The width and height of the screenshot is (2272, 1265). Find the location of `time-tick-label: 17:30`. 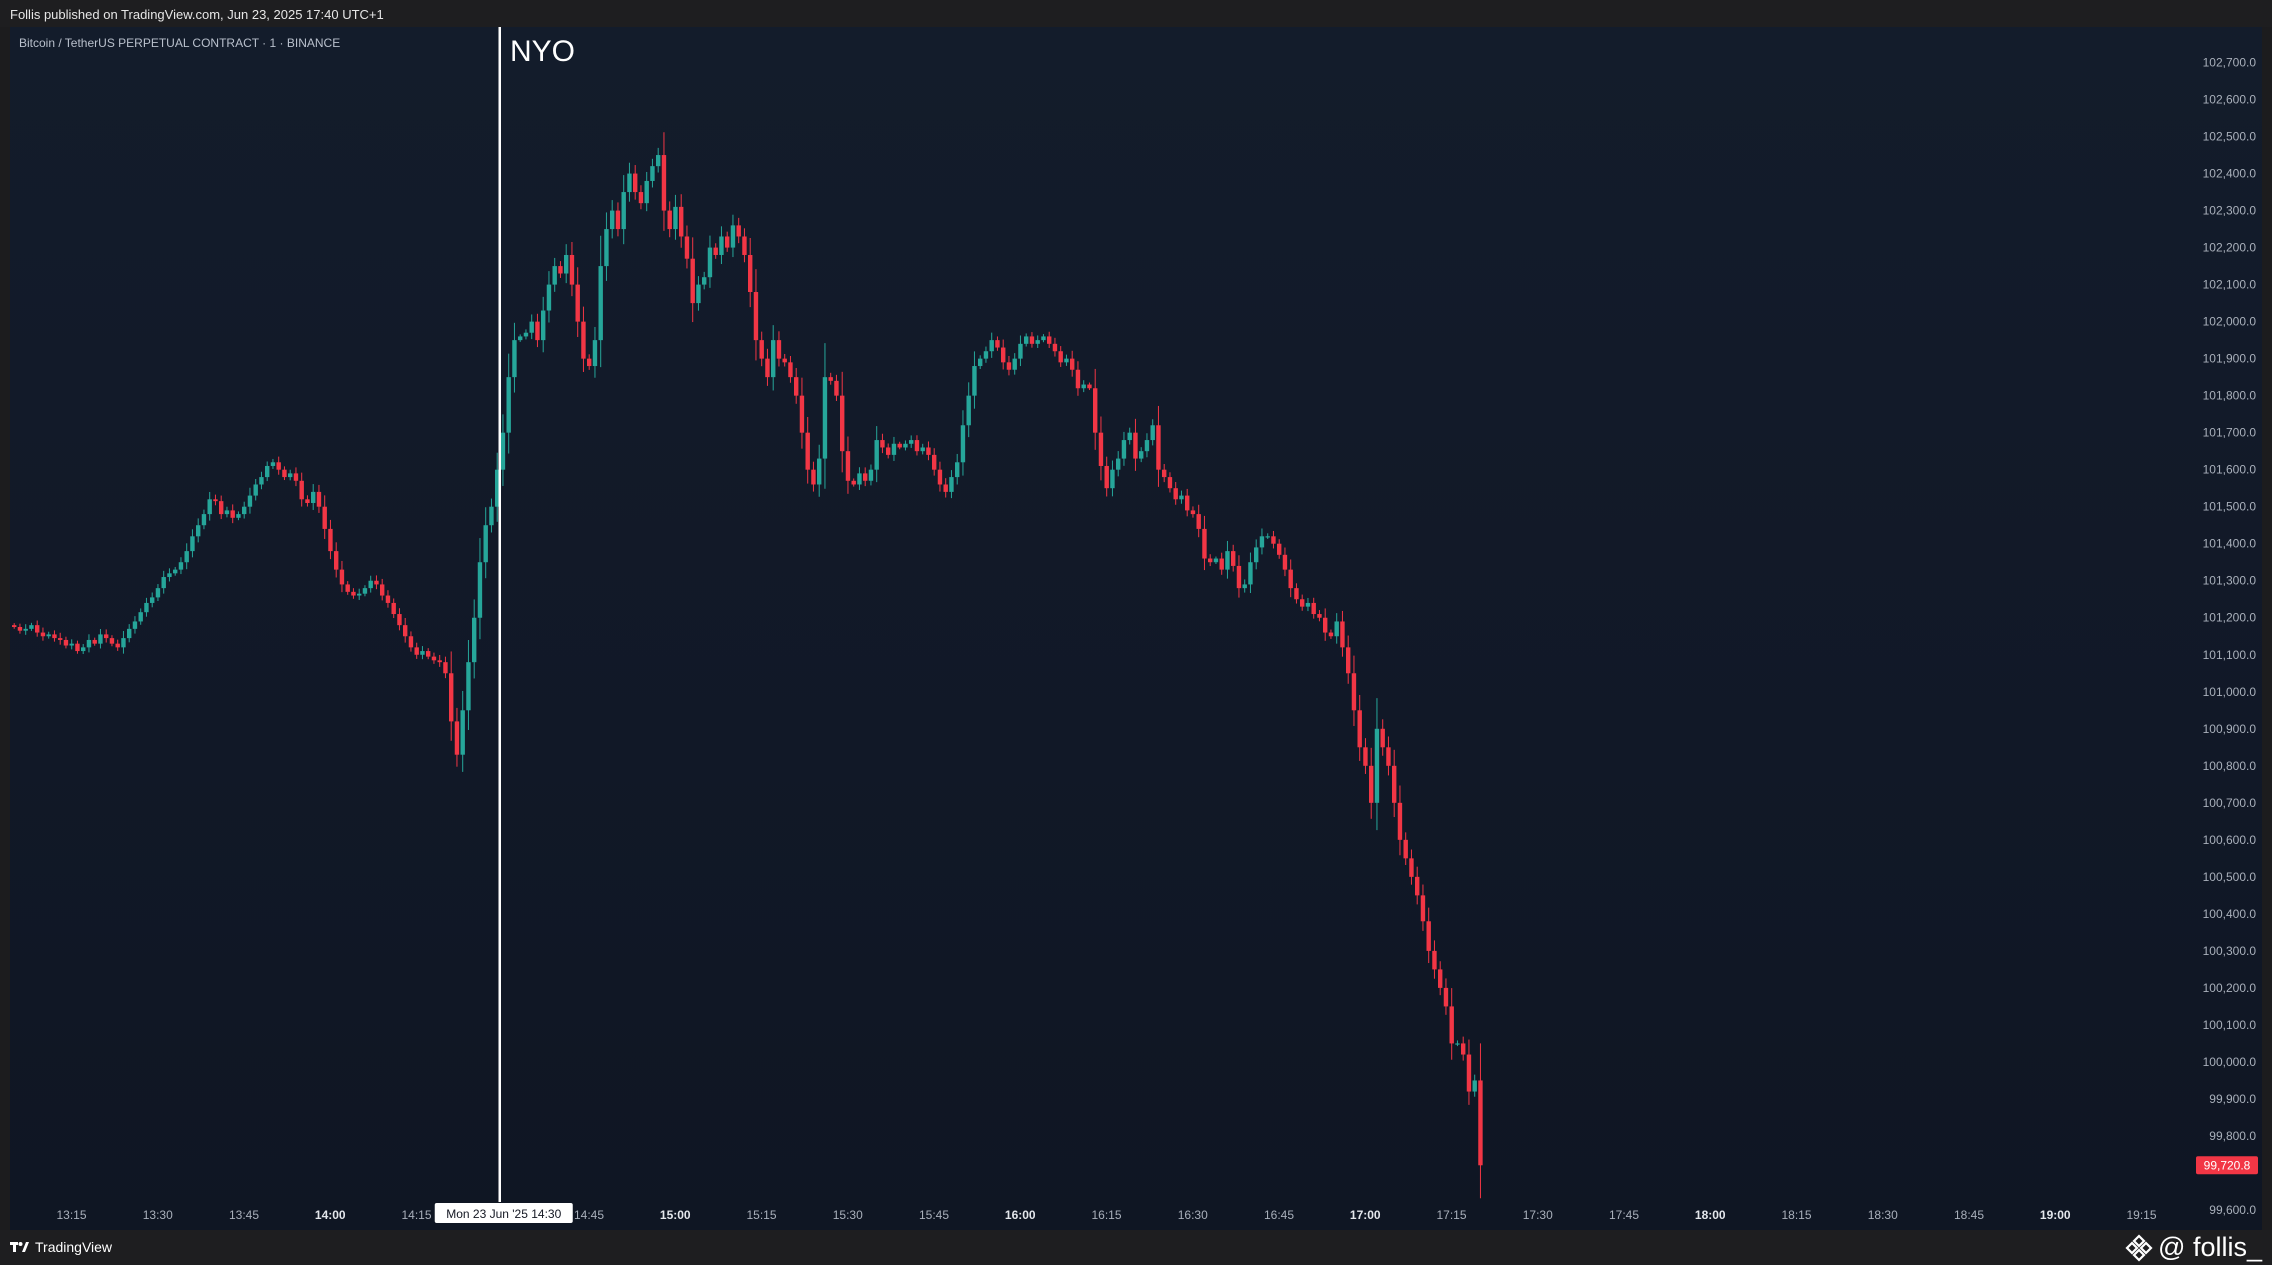

time-tick-label: 17:30 is located at coordinates (1538, 1215).